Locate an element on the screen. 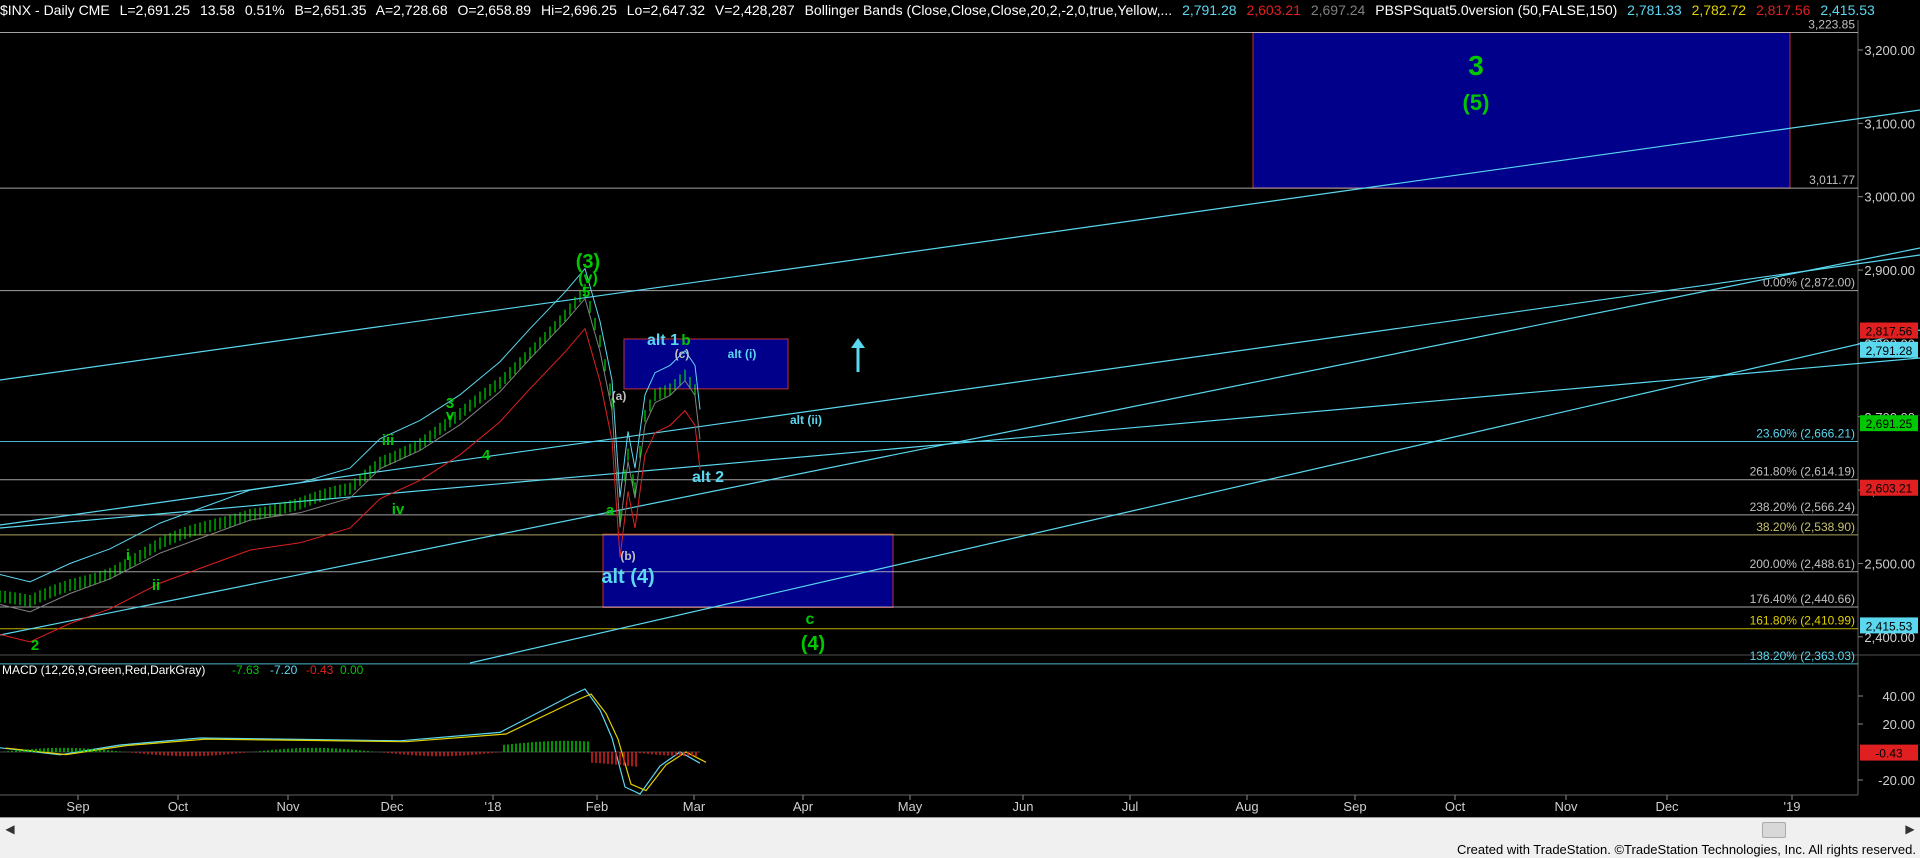 This screenshot has width=1920, height=858. horizontal-scrollbar: ◀ ▶ is located at coordinates (960, 829).